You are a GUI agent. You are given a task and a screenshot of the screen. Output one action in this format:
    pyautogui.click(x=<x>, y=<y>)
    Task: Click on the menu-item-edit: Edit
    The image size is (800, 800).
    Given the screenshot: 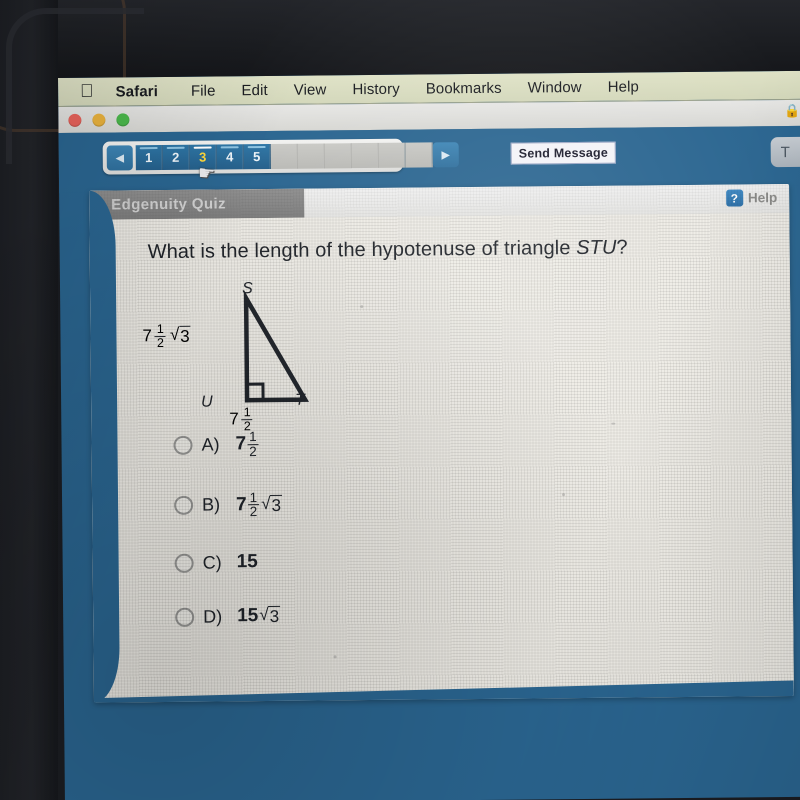 What is the action you would take?
    pyautogui.click(x=254, y=90)
    